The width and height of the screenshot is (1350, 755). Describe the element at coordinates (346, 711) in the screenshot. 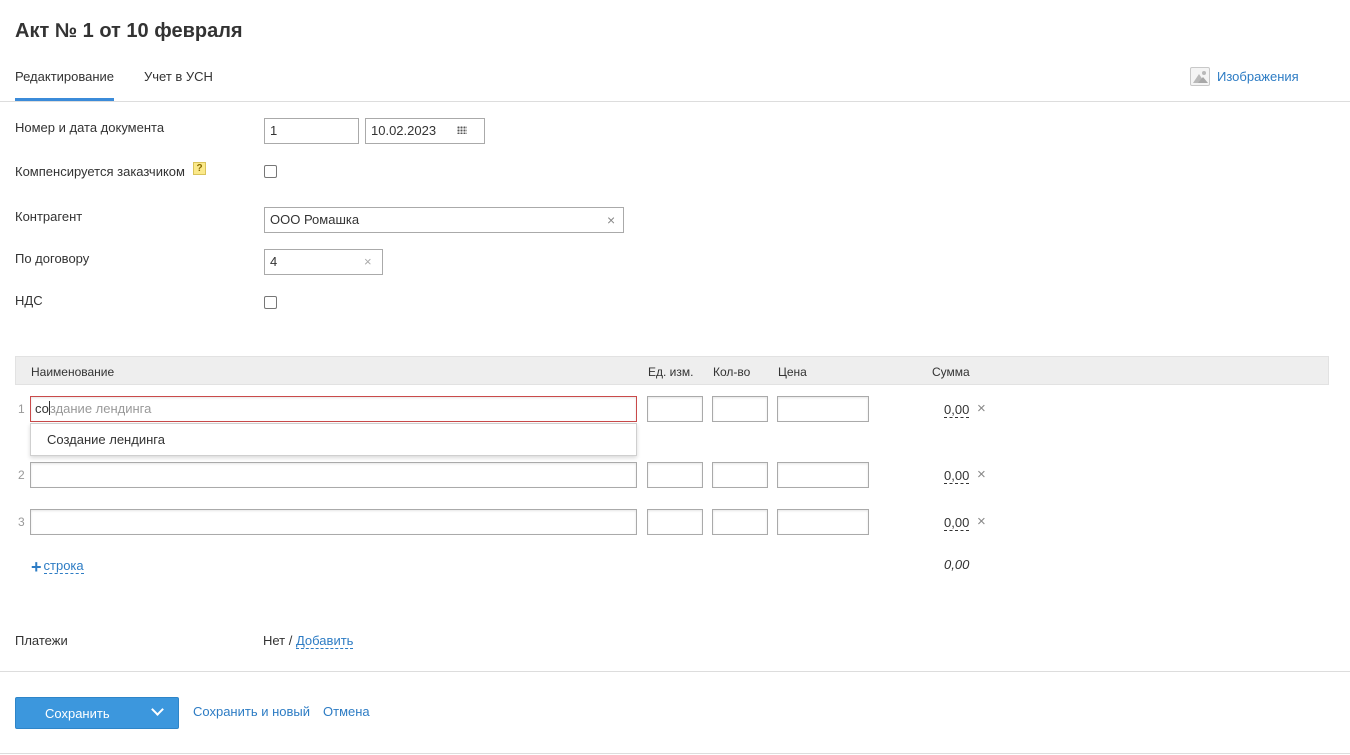

I see `cancel-link: Отмена` at that location.